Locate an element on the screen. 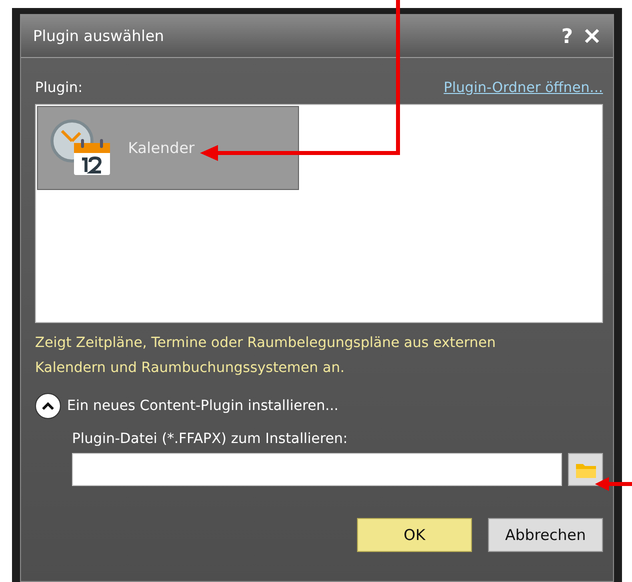 The width and height of the screenshot is (632, 582). close-icon is located at coordinates (592, 36).